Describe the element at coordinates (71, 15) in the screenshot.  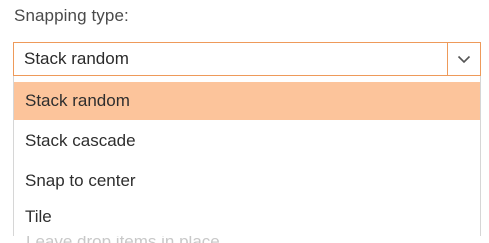
I see `snapping-type-label: Snapping type:` at that location.